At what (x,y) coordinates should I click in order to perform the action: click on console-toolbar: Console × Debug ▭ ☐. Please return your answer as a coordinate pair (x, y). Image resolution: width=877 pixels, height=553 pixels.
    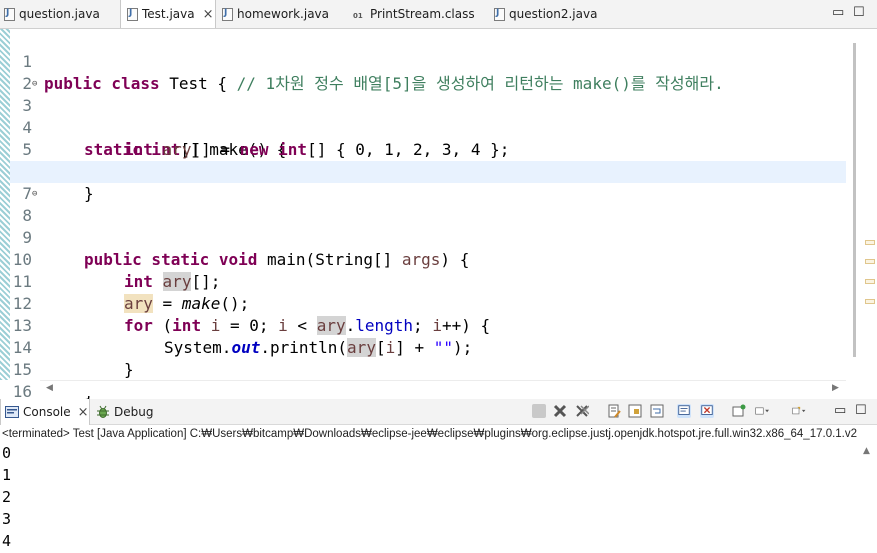
    Looking at the image, I should click on (438, 412).